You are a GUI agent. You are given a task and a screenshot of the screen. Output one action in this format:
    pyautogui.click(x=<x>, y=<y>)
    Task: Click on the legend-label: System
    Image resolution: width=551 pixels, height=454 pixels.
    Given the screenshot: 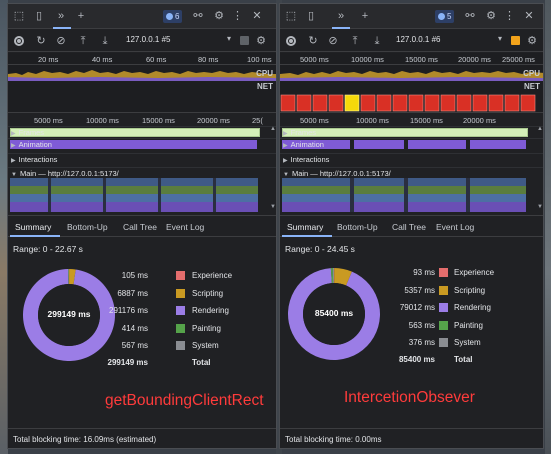 What is the action you would take?
    pyautogui.click(x=205, y=345)
    